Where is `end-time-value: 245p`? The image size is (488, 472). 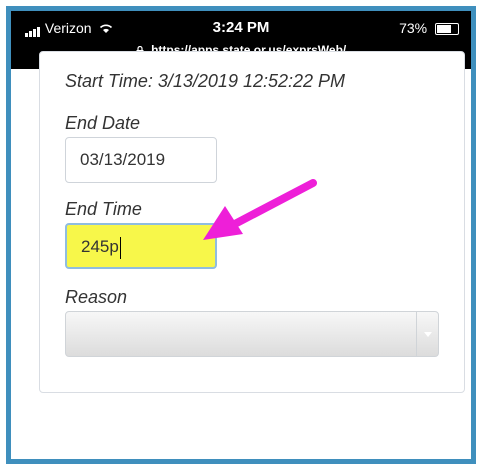
end-time-value: 245p is located at coordinates (100, 246).